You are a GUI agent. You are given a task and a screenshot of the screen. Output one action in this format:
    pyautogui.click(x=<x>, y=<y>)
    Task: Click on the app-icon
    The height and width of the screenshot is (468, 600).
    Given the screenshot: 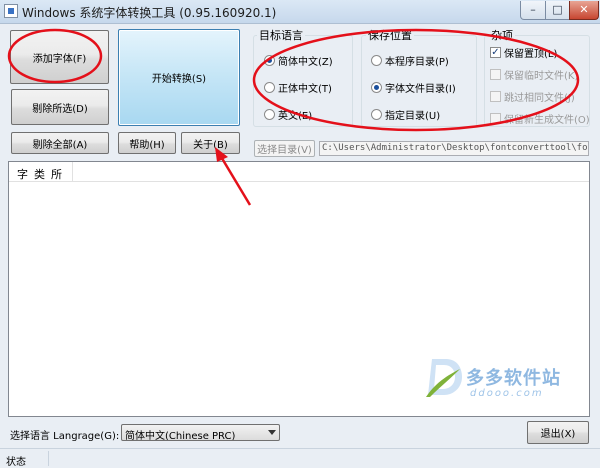 What is the action you would take?
    pyautogui.click(x=11, y=11)
    